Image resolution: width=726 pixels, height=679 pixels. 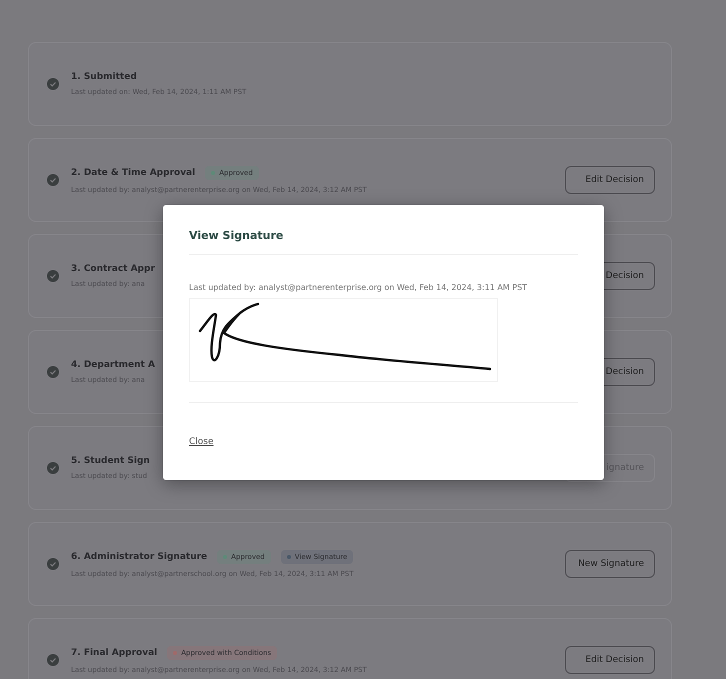 What do you see at coordinates (113, 365) in the screenshot?
I see `step-title: 4. Department A` at bounding box center [113, 365].